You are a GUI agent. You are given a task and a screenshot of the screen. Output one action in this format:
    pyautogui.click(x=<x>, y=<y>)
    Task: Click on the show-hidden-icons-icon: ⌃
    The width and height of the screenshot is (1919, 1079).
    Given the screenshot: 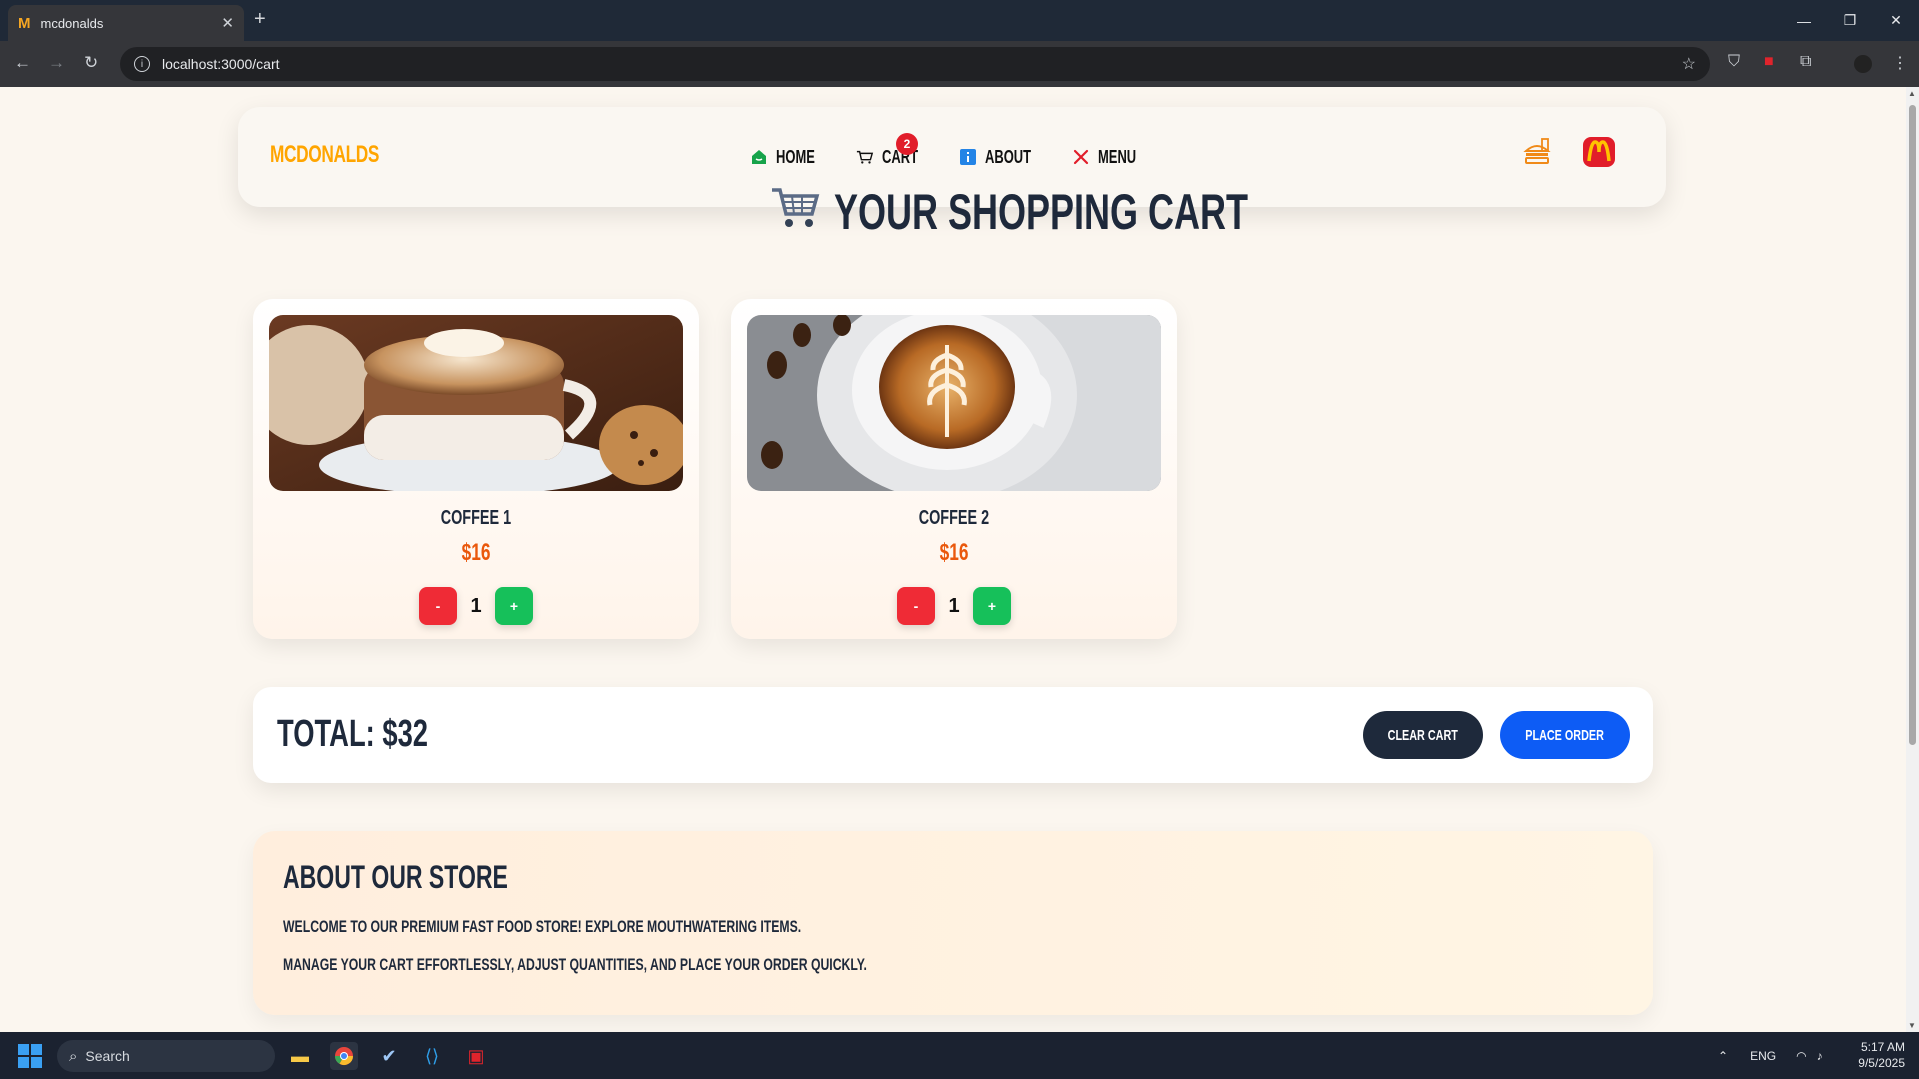 What is the action you would take?
    pyautogui.click(x=1723, y=1056)
    